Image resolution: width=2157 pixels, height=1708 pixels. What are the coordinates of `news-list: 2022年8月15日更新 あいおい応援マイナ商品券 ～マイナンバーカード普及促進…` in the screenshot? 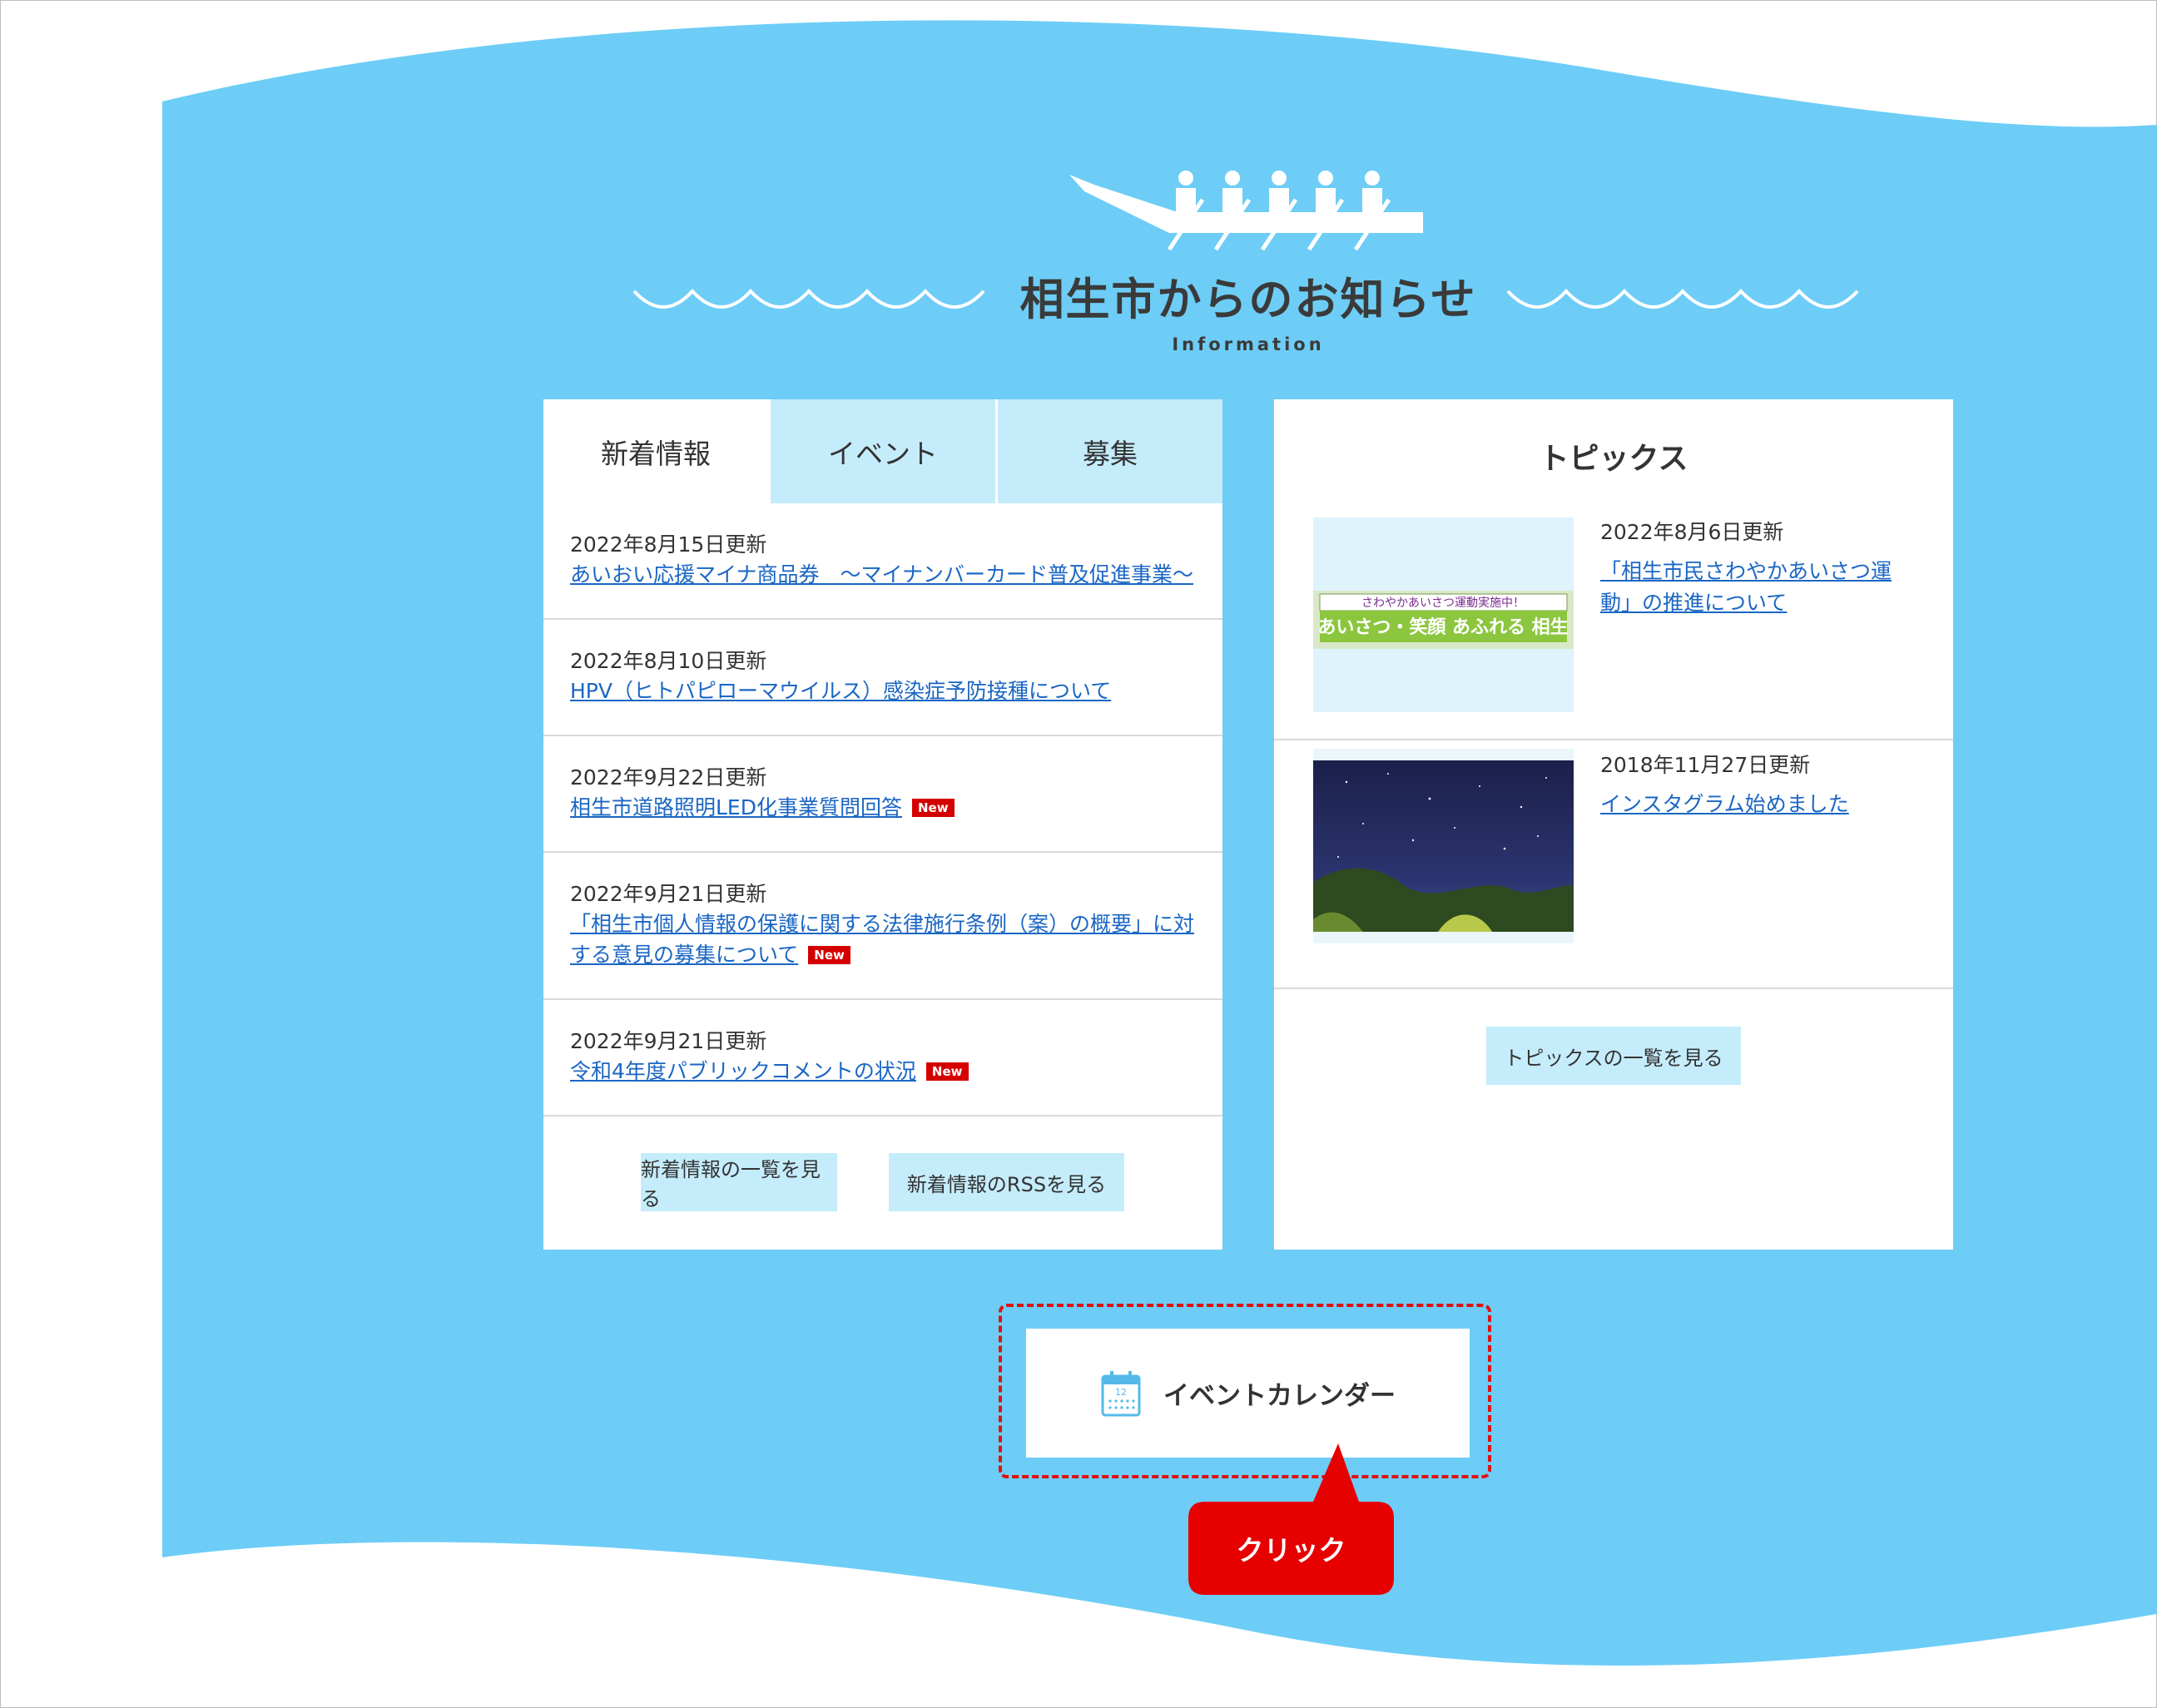 It's located at (883, 810).